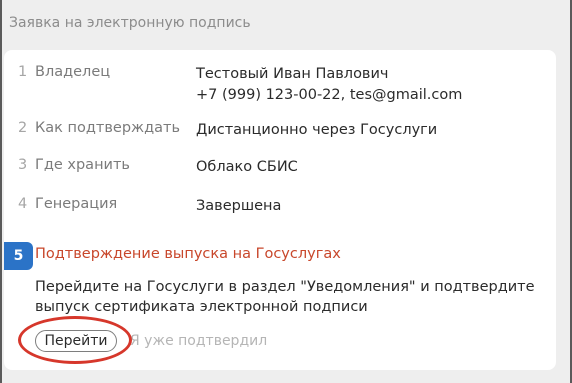  Describe the element at coordinates (329, 95) in the screenshot. I see `owner-contacts: +7 (999) 123-00-22, tes@gmail.com` at that location.